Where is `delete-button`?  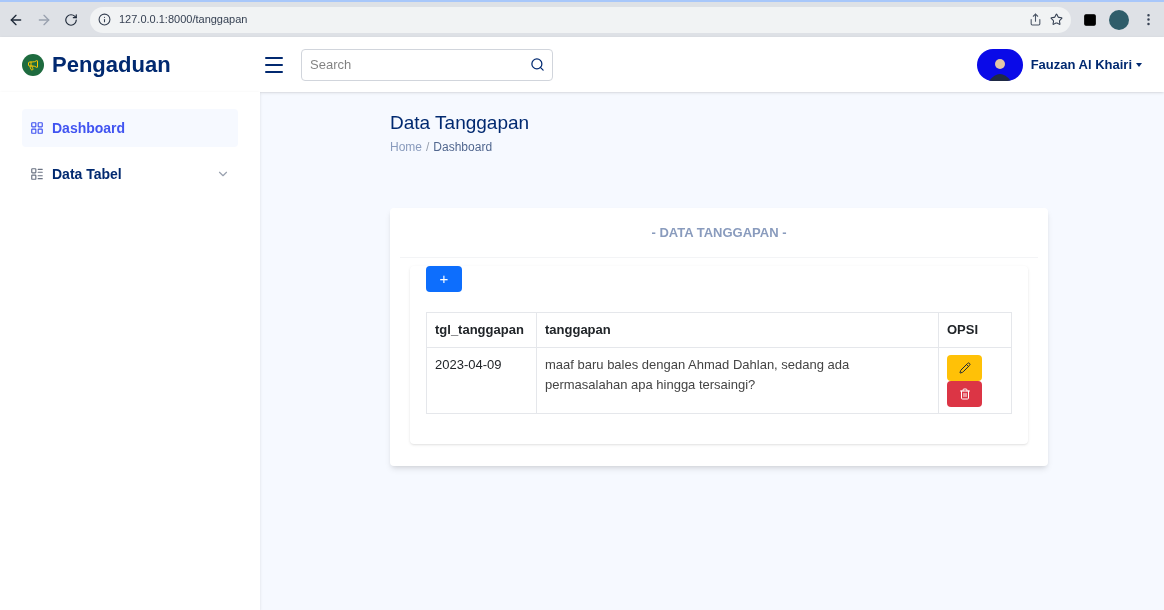
delete-button is located at coordinates (964, 394).